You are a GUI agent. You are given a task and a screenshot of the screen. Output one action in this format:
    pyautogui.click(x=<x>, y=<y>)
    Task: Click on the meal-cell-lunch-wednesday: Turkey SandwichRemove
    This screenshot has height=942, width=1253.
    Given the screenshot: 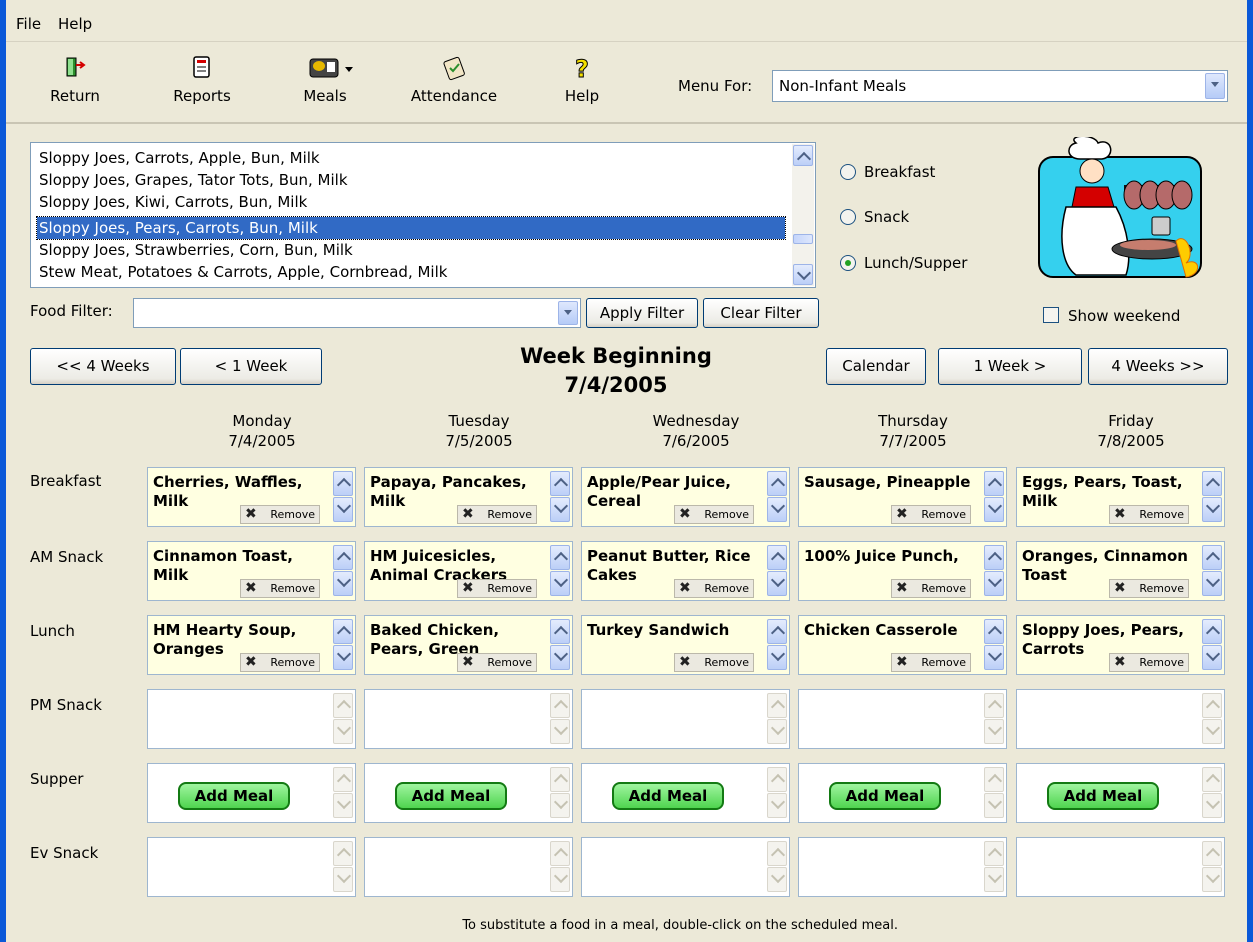 What is the action you would take?
    pyautogui.click(x=685, y=645)
    